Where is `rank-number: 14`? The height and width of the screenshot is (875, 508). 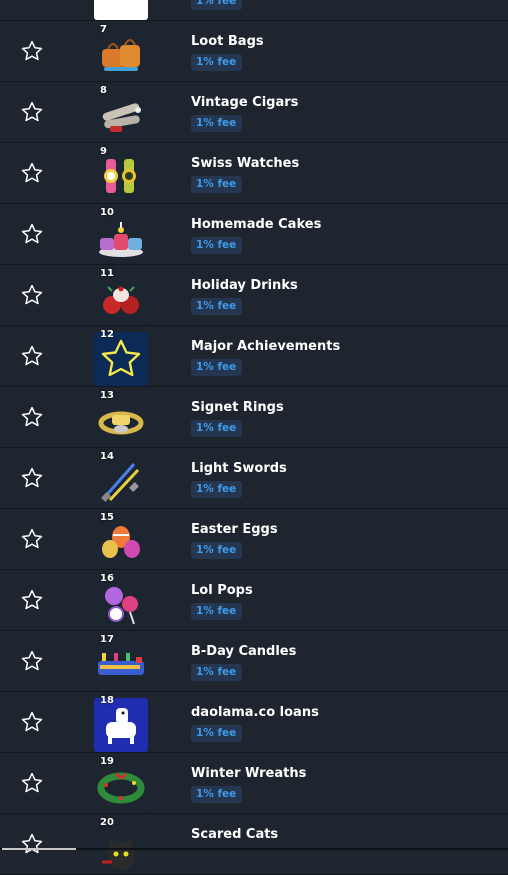
rank-number: 14 is located at coordinates (107, 456).